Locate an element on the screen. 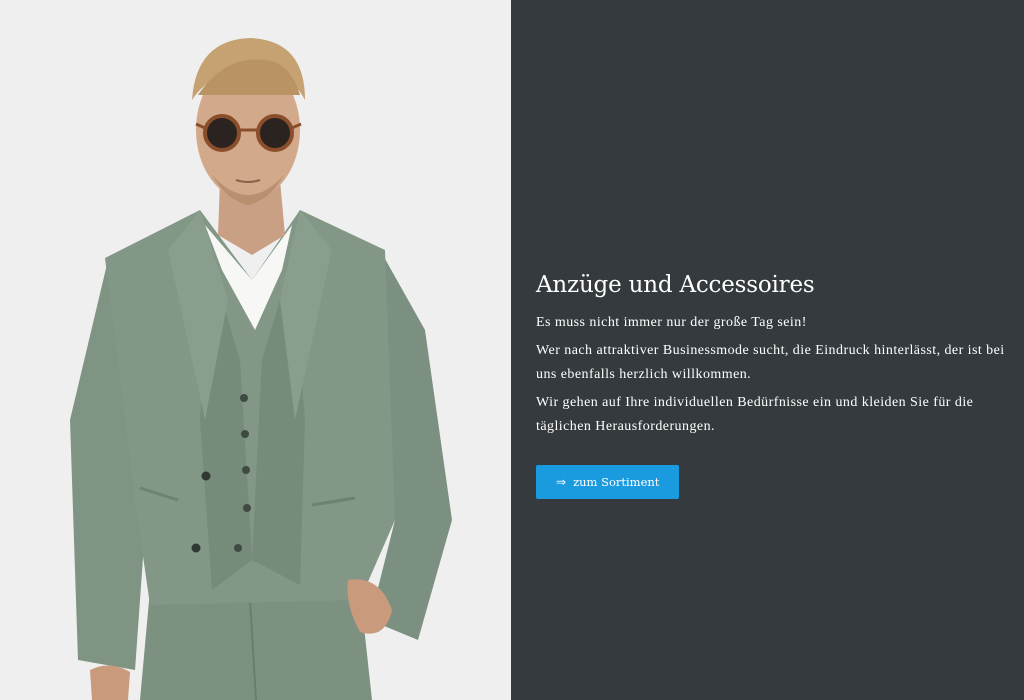 Image resolution: width=1024 pixels, height=700 pixels. arrow-right-icon: ⇒ is located at coordinates (561, 482).